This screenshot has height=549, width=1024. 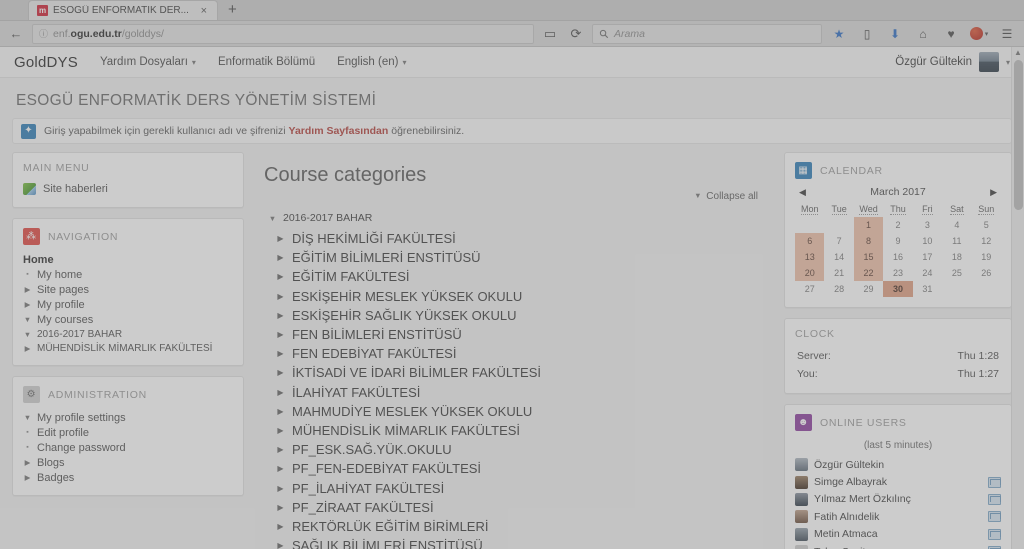 What do you see at coordinates (521, 542) in the screenshot?
I see `category-item: ▶ SAĞLIK BİLİMLERİ ENSTİTÜSÜ` at bounding box center [521, 542].